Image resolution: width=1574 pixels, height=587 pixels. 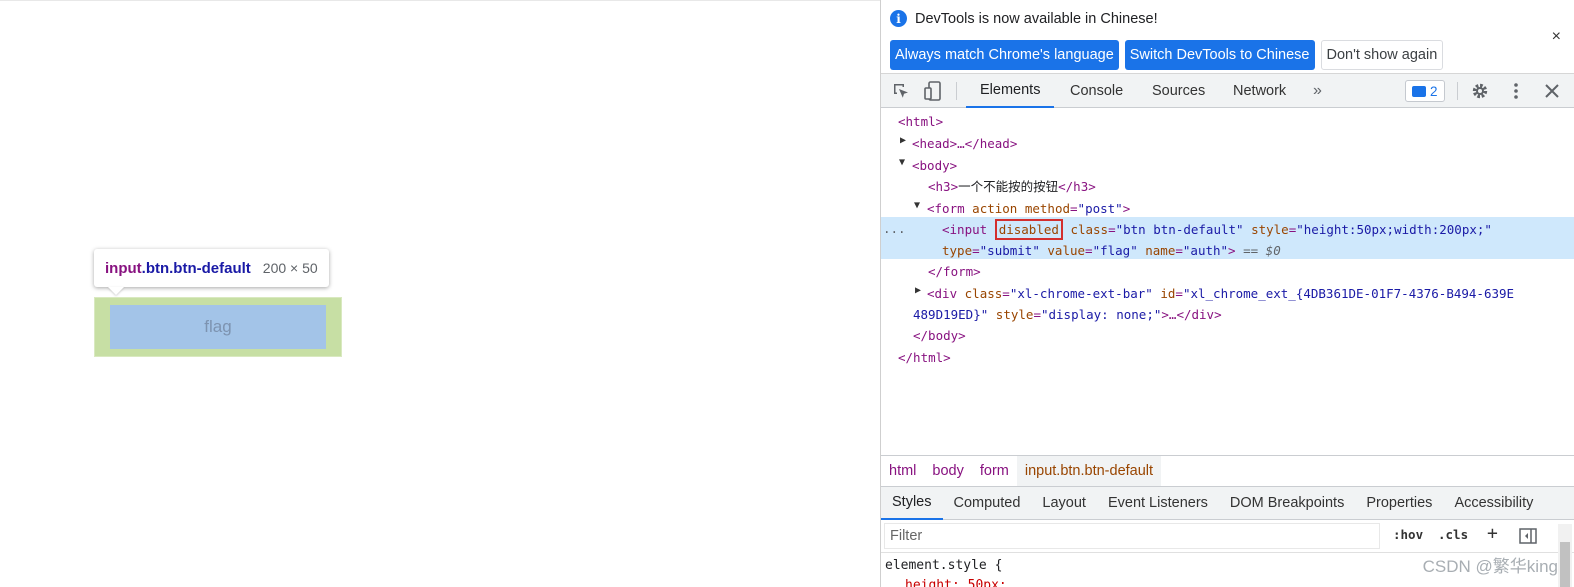 I want to click on dom-line-body: <body>, so click(x=934, y=165).